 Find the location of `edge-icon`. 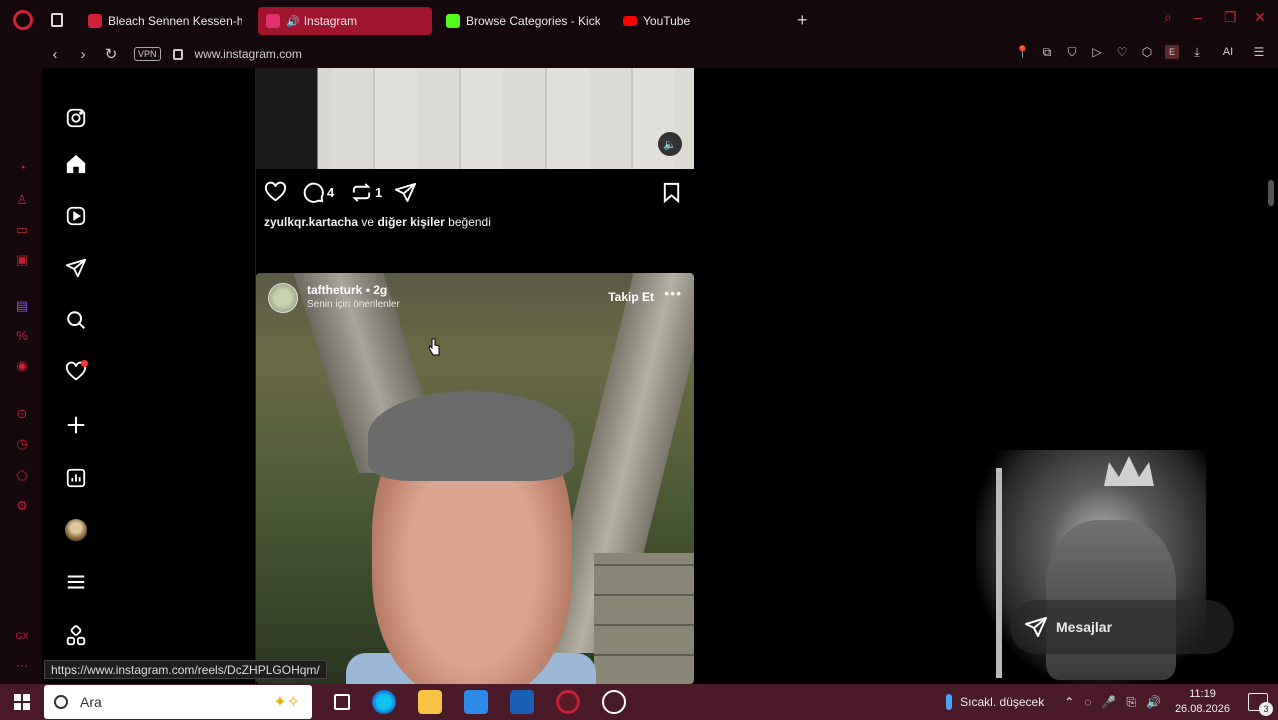

edge-icon is located at coordinates (384, 702).